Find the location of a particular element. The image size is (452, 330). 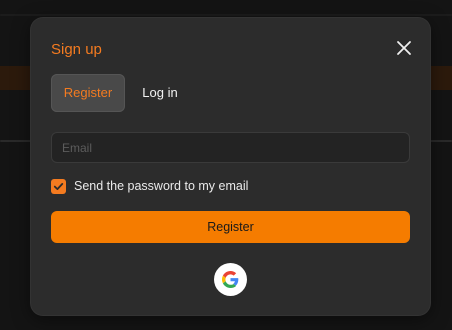

close-button is located at coordinates (404, 48).